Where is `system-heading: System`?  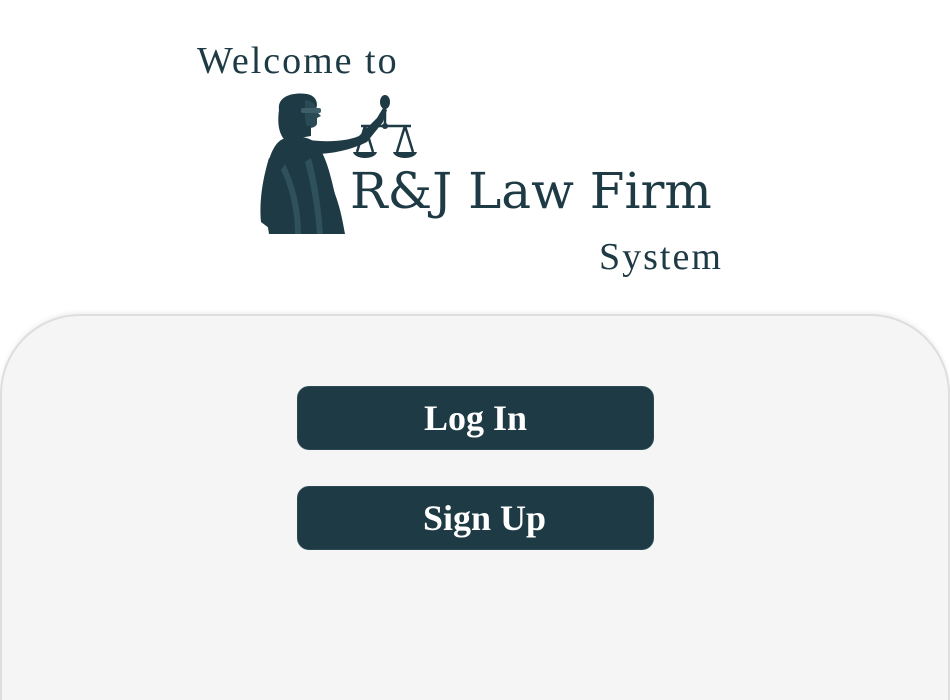 system-heading: System is located at coordinates (661, 257).